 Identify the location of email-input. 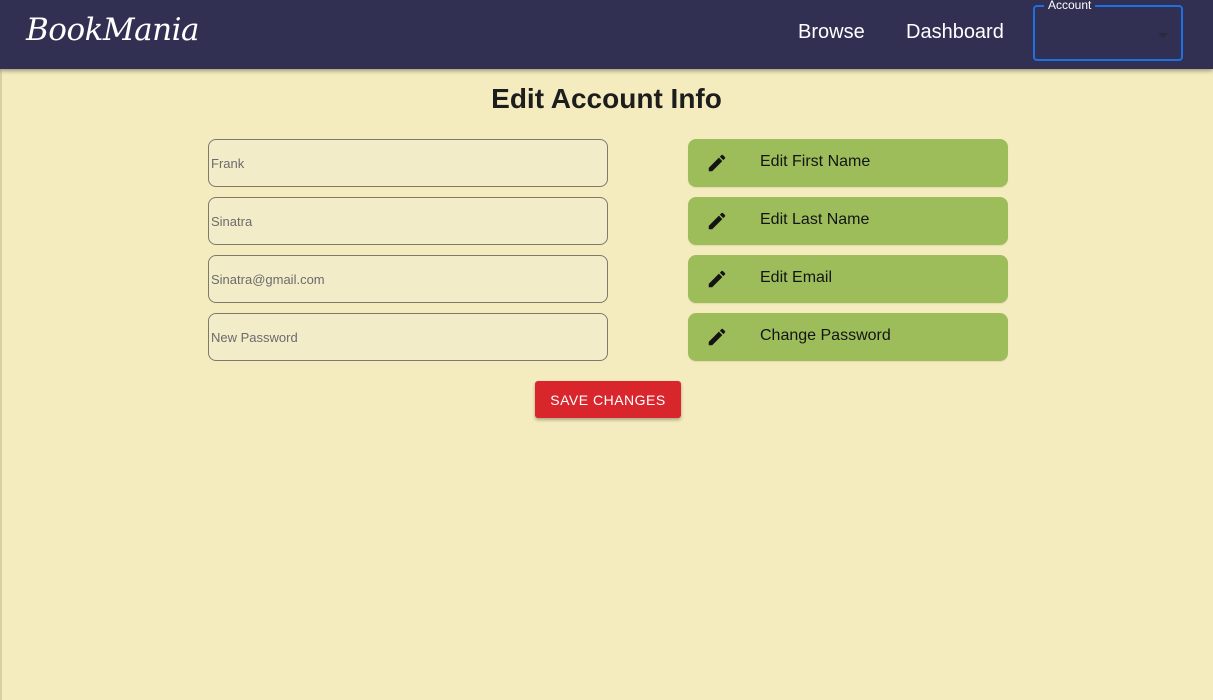
(408, 279).